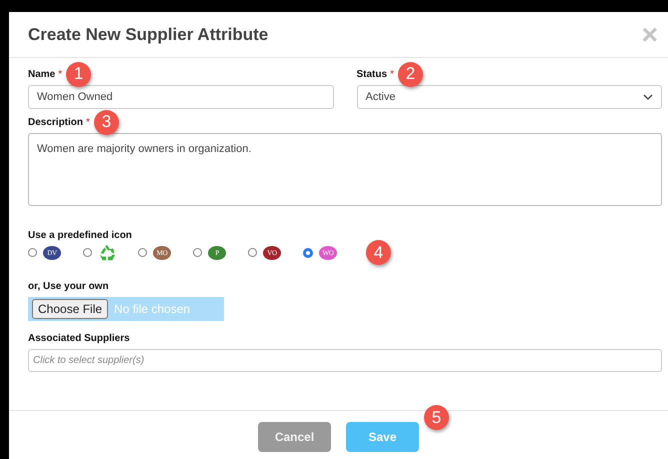 The width and height of the screenshot is (668, 459). Describe the element at coordinates (79, 338) in the screenshot. I see `field-label: Associated Suppliers` at that location.